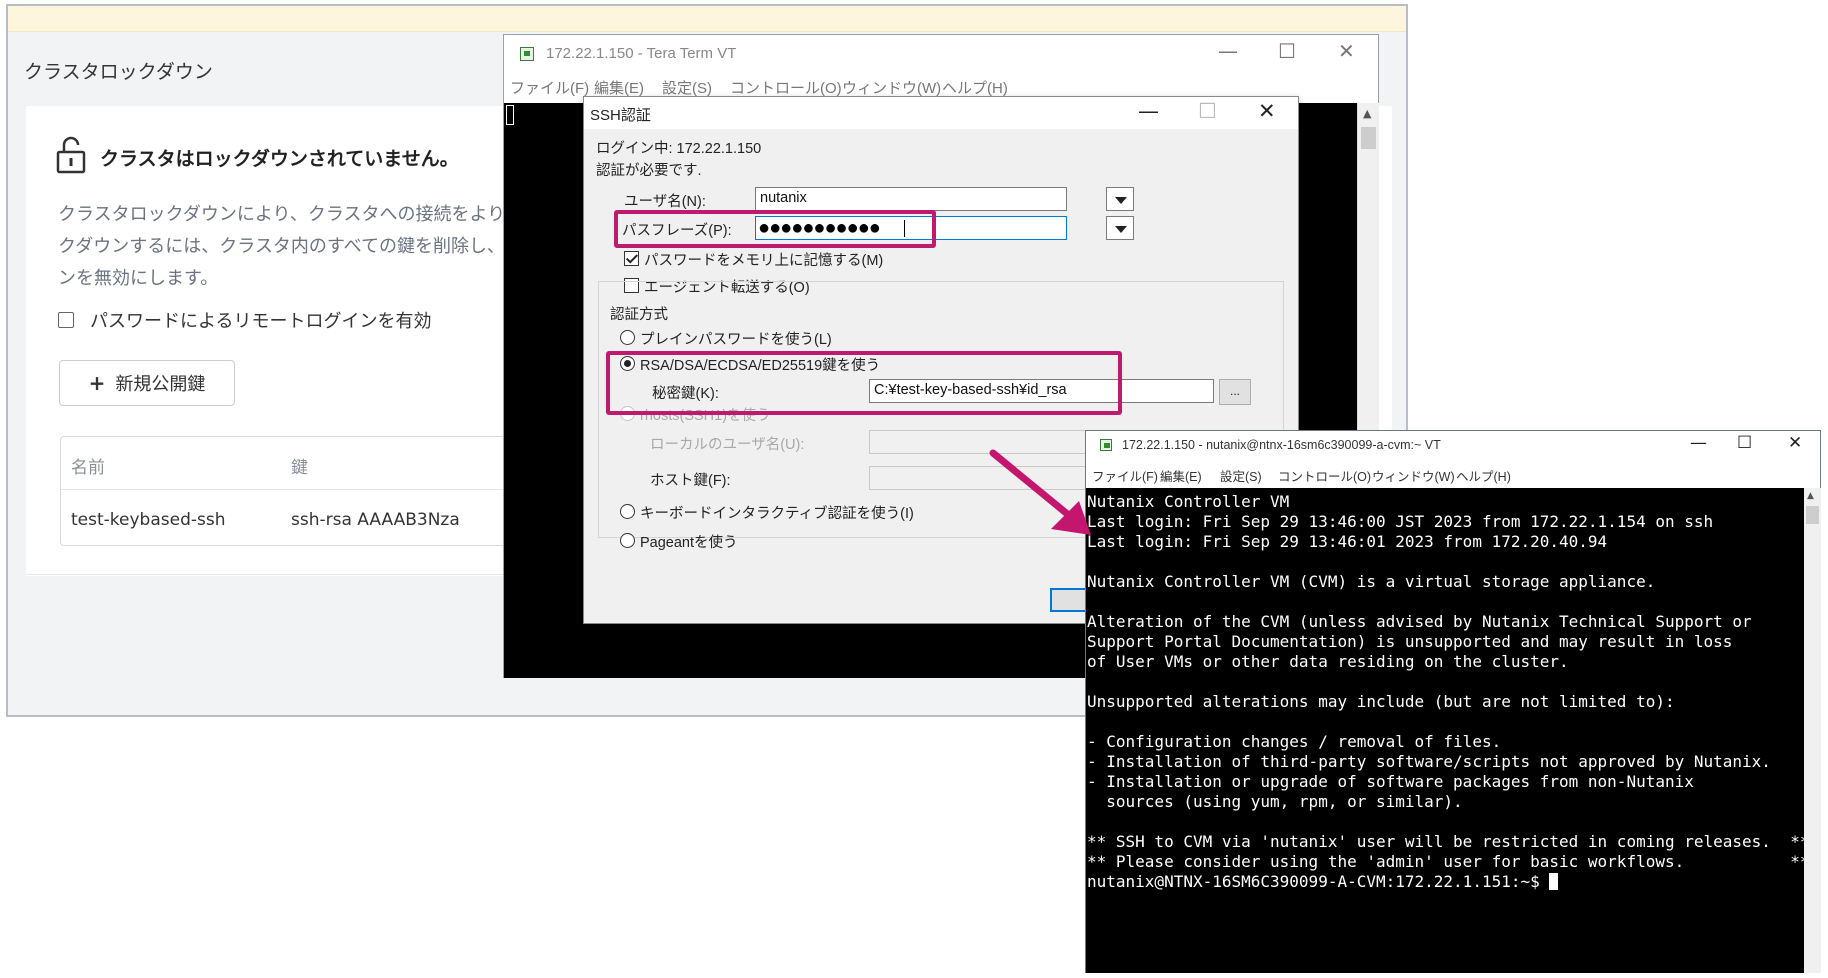 Image resolution: width=1828 pixels, height=978 pixels. I want to click on description-line: ンを無効にします。, so click(138, 278).